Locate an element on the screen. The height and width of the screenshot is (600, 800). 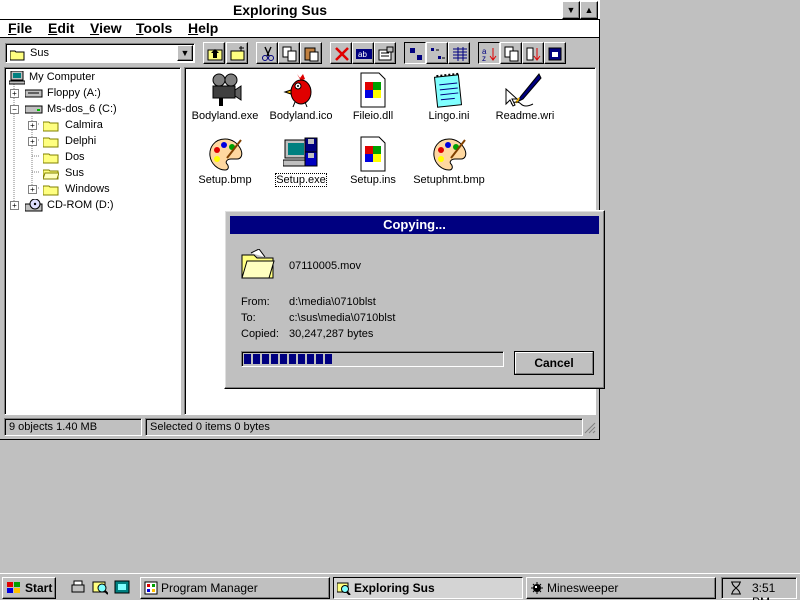
status-selected: Selected 0 items 0 bytes is located at coordinates (364, 427).